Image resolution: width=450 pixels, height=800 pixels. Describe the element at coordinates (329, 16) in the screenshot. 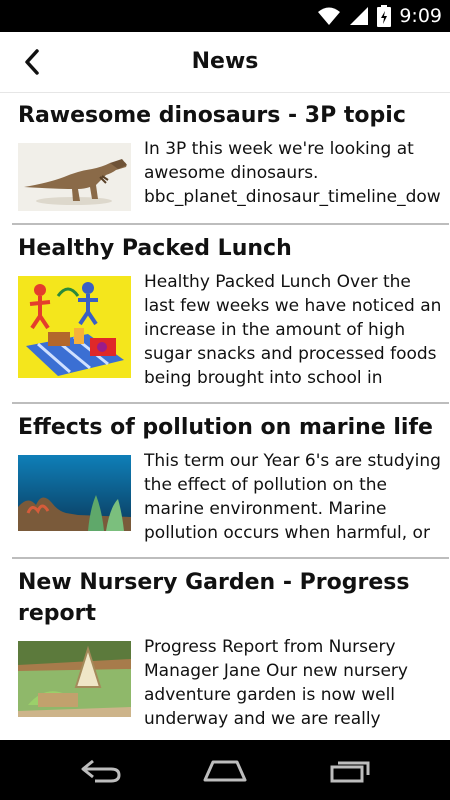

I see `wifi-icon` at that location.